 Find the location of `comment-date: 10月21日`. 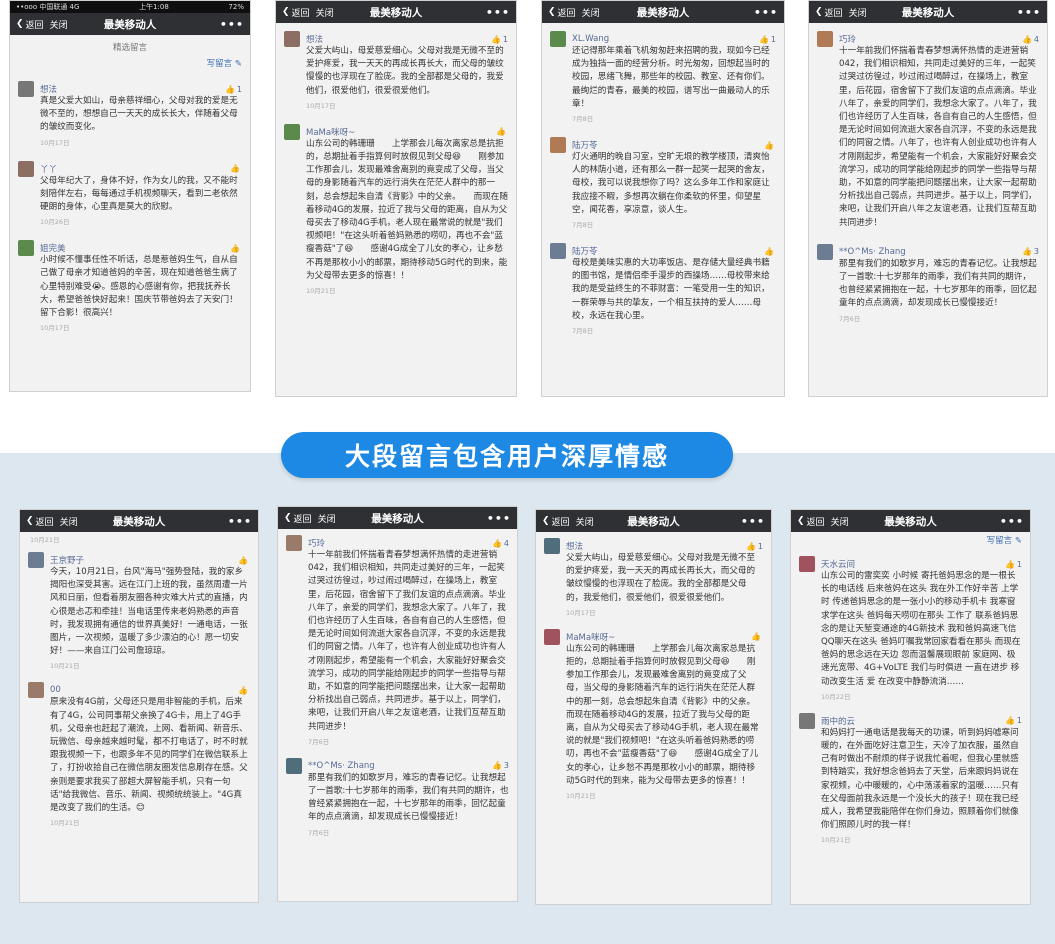

comment-date: 10月21日 is located at coordinates (321, 291).